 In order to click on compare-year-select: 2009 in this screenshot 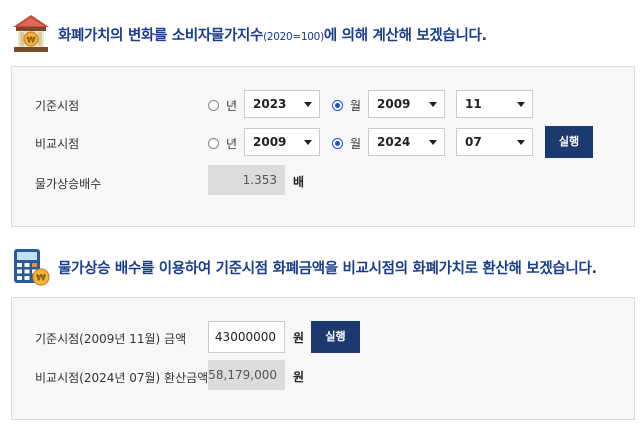, I will do `click(282, 142)`.